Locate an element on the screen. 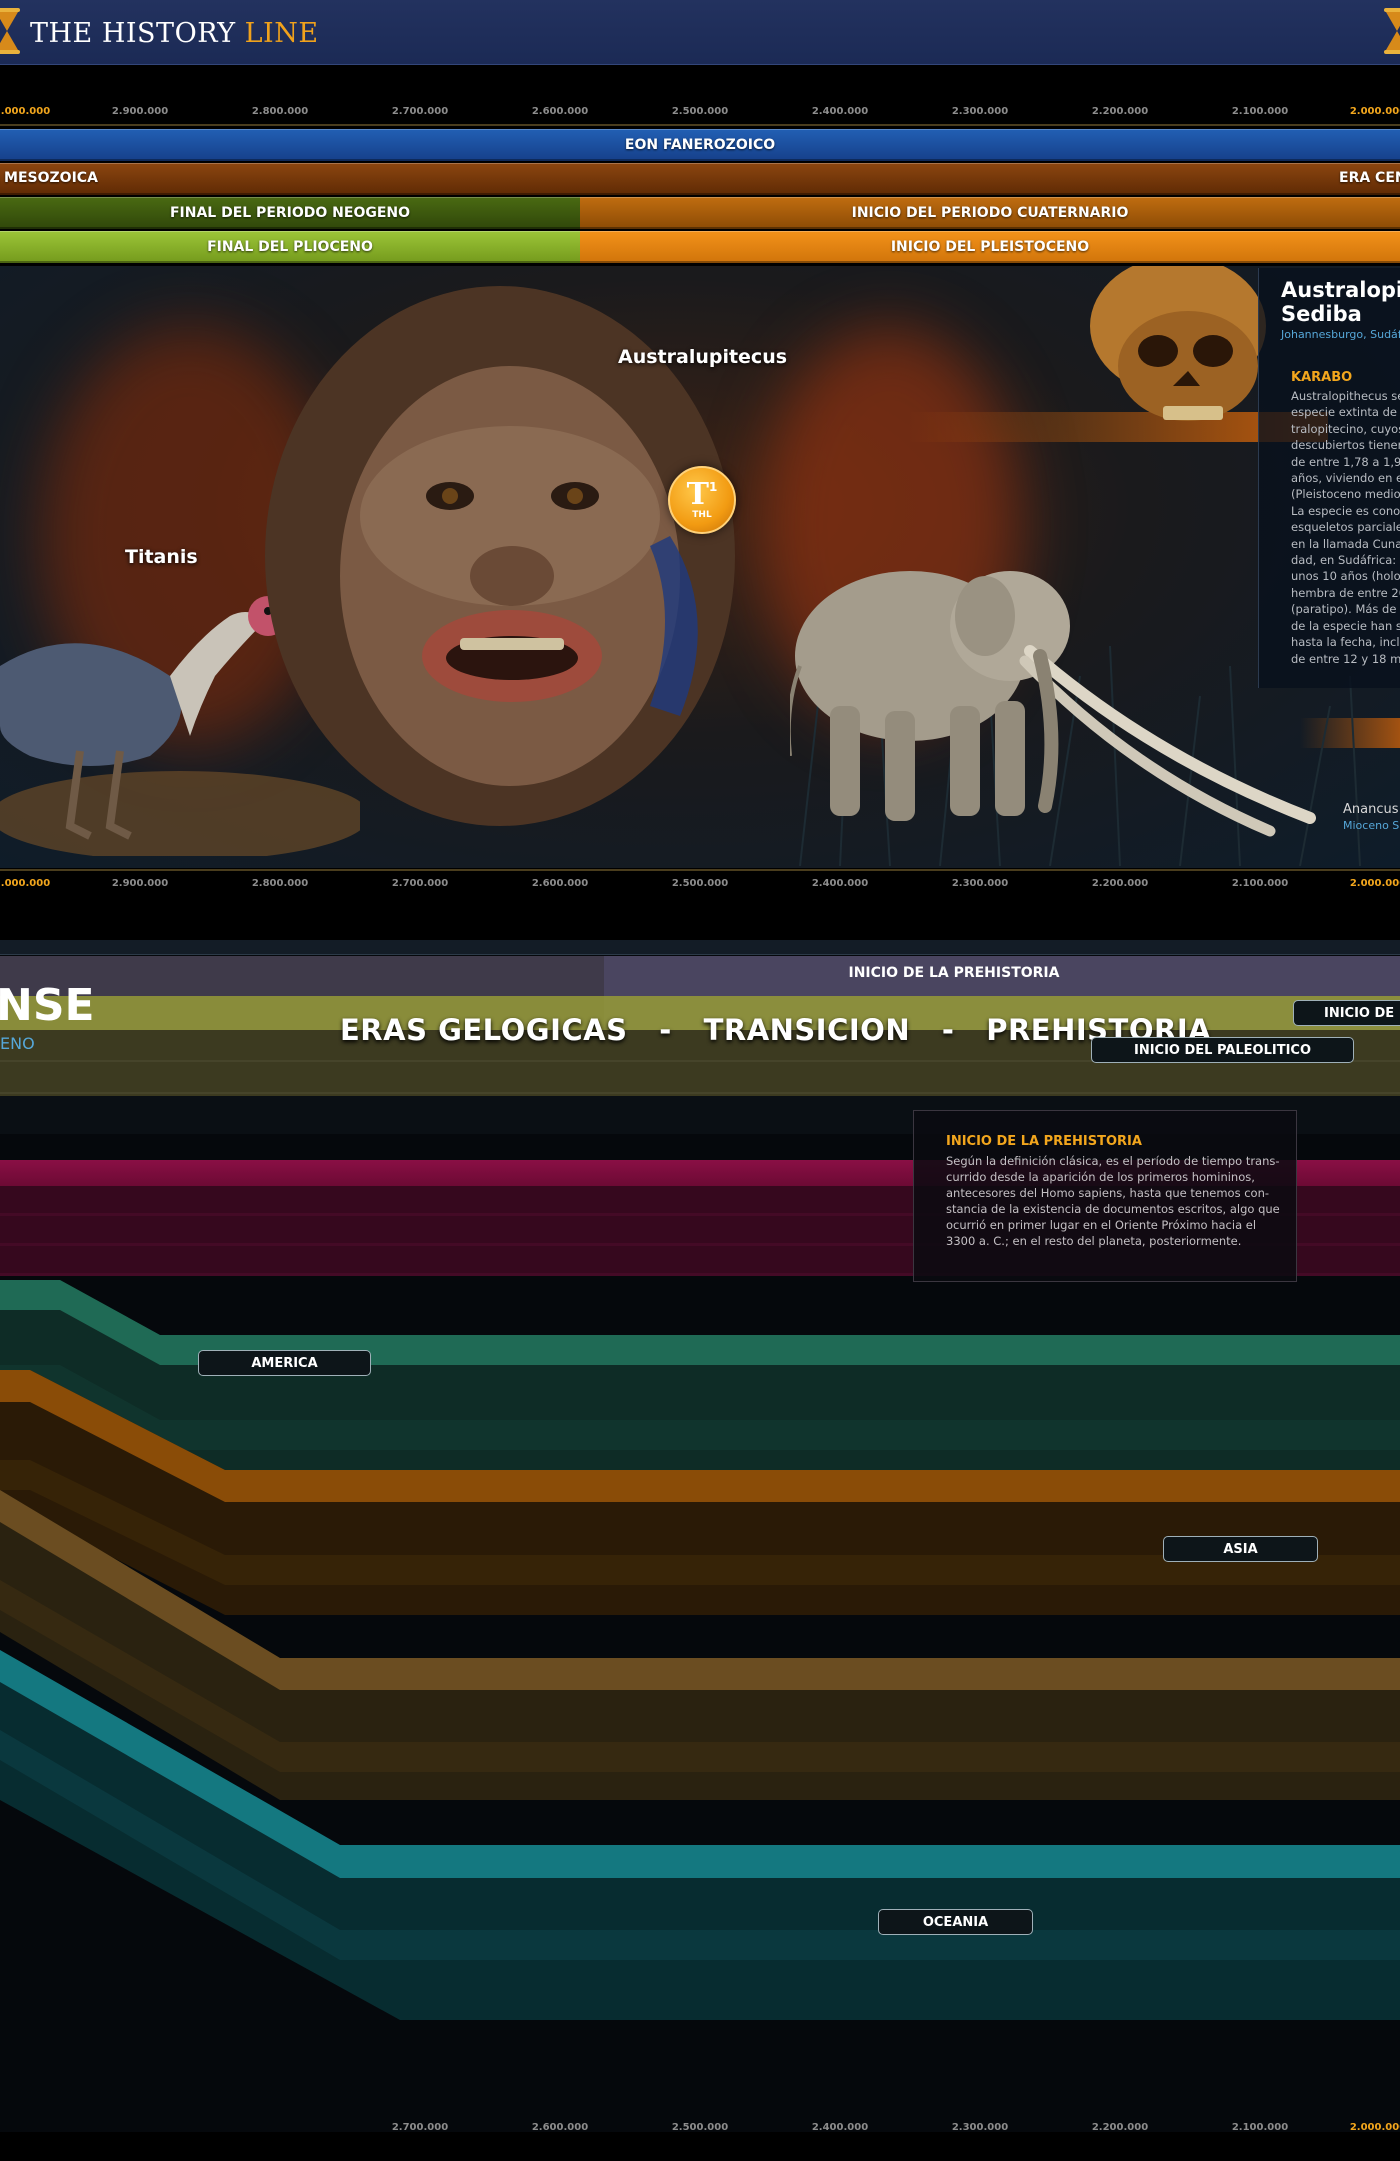 This screenshot has width=1400, height=2161. pill-asia-label: ASIA is located at coordinates (1240, 1549).